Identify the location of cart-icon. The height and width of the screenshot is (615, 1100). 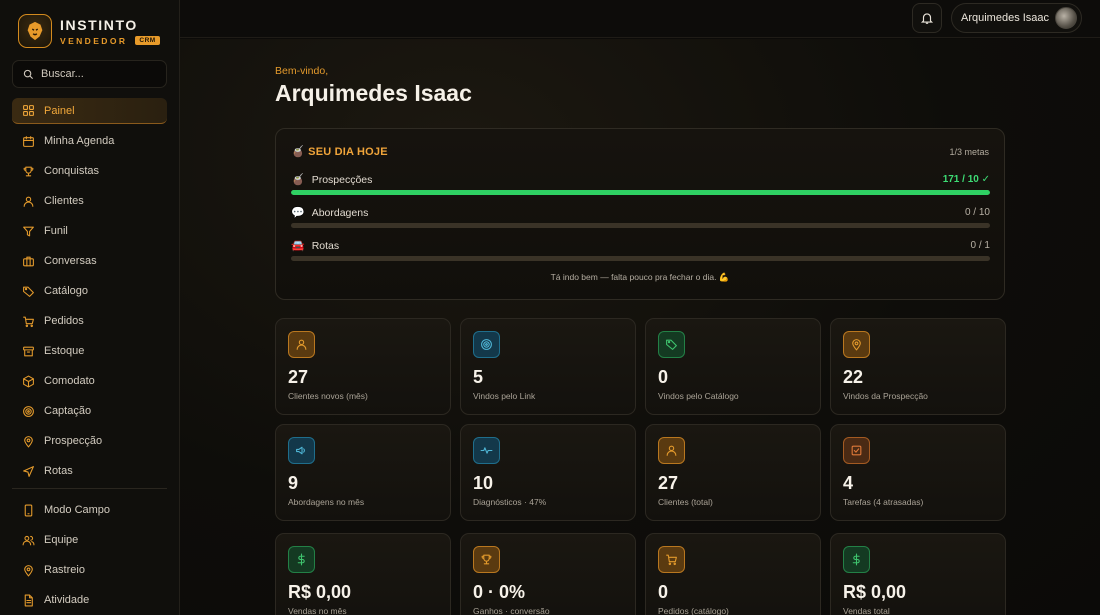
(671, 559).